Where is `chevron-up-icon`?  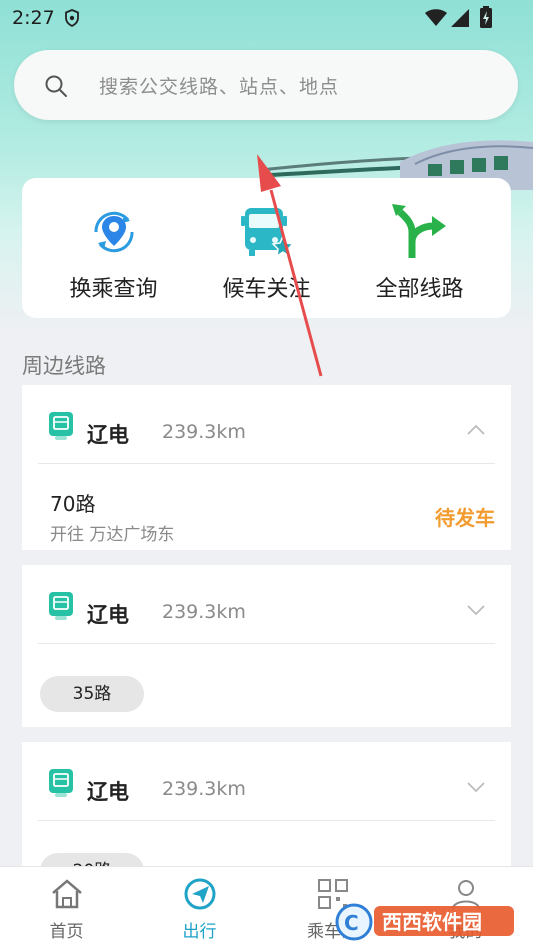
chevron-up-icon is located at coordinates (476, 430).